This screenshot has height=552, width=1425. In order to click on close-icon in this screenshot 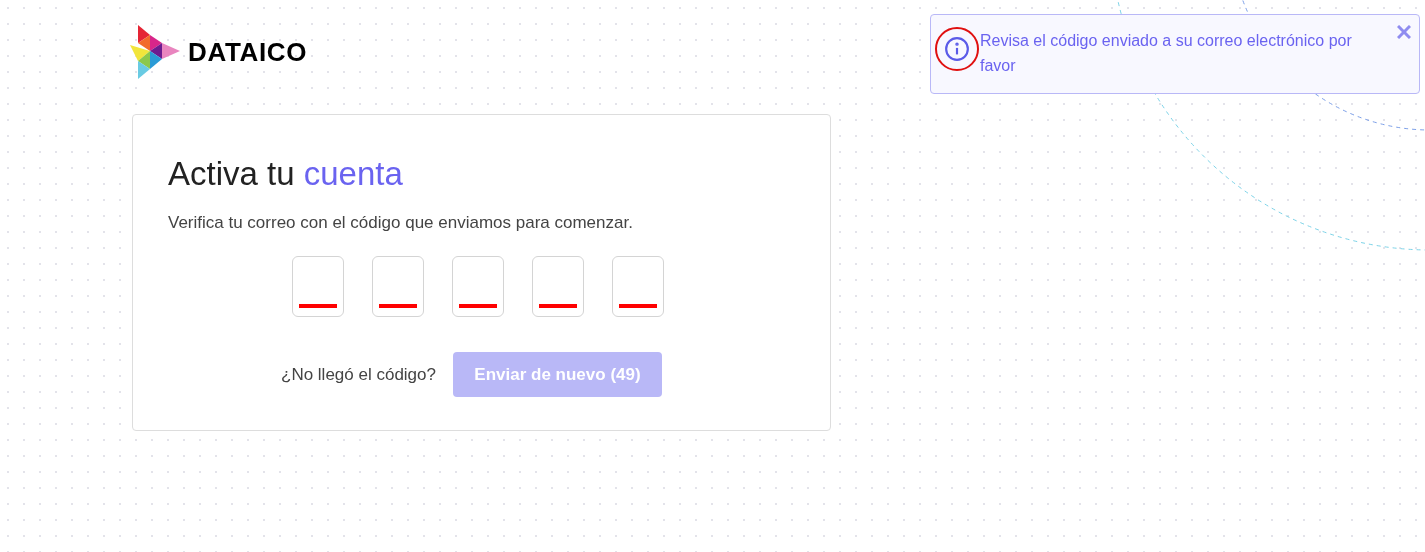, I will do `click(1404, 32)`.